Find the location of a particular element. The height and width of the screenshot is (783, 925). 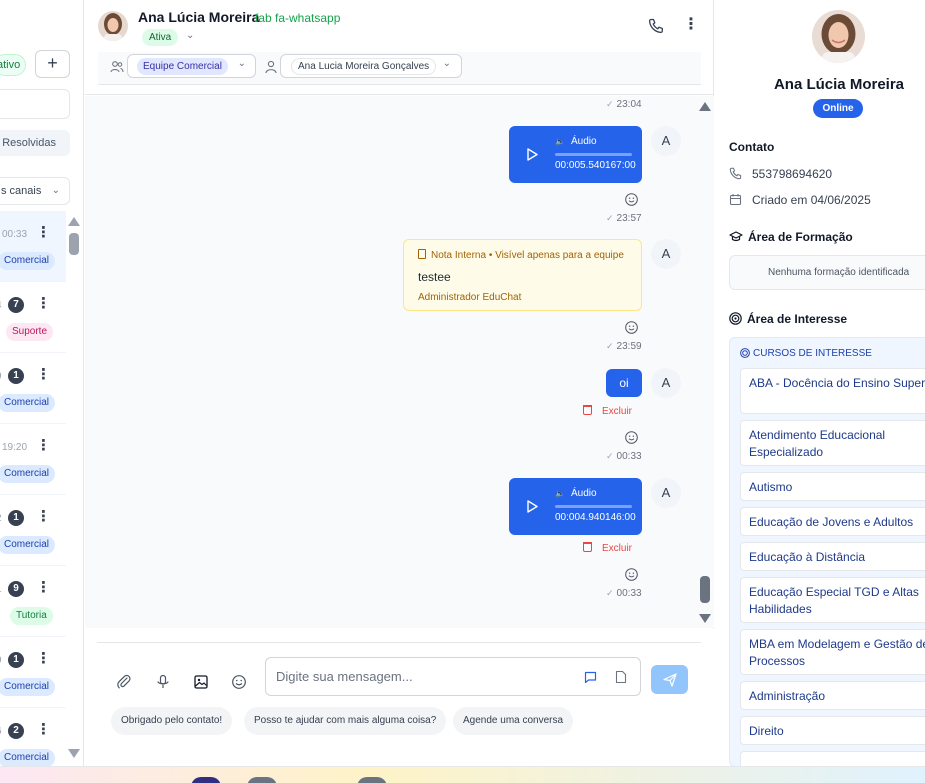

channel-label: fab fa-whatsapp is located at coordinates (298, 18).